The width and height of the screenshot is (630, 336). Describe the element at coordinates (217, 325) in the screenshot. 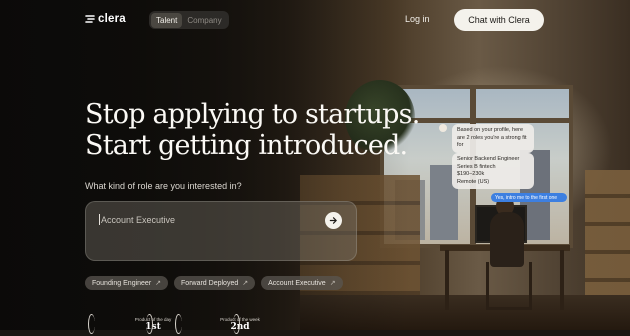

I see `award-product-of-week: Product of the week 2nd` at that location.